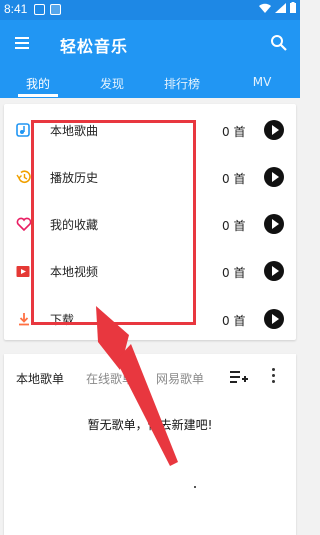 This screenshot has height=535, width=320. What do you see at coordinates (24, 224) in the screenshot?
I see `heart-icon` at bounding box center [24, 224].